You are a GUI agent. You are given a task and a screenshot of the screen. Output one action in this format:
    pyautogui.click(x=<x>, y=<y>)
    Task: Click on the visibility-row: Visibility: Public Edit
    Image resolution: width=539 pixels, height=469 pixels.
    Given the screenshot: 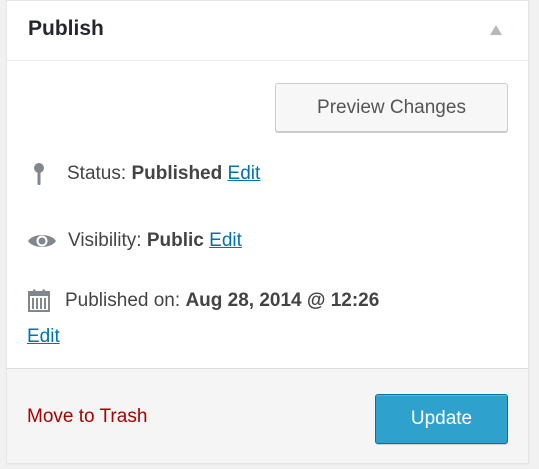 What is the action you would take?
    pyautogui.click(x=134, y=241)
    